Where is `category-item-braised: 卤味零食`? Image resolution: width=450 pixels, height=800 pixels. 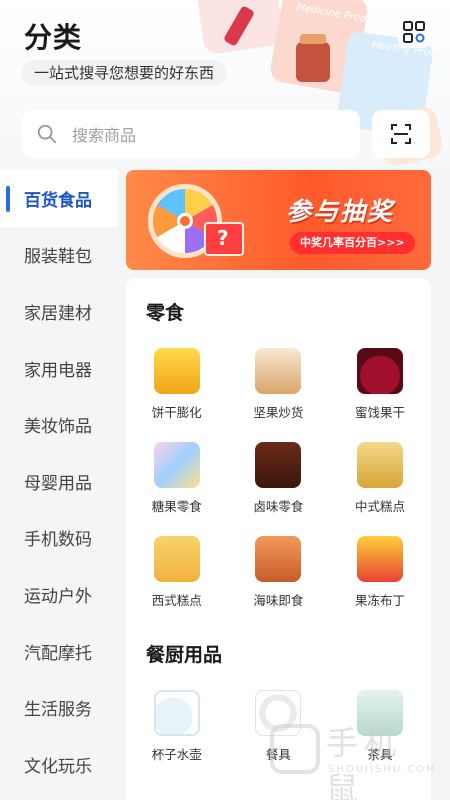
category-item-braised: 卤味零食 is located at coordinates (279, 481).